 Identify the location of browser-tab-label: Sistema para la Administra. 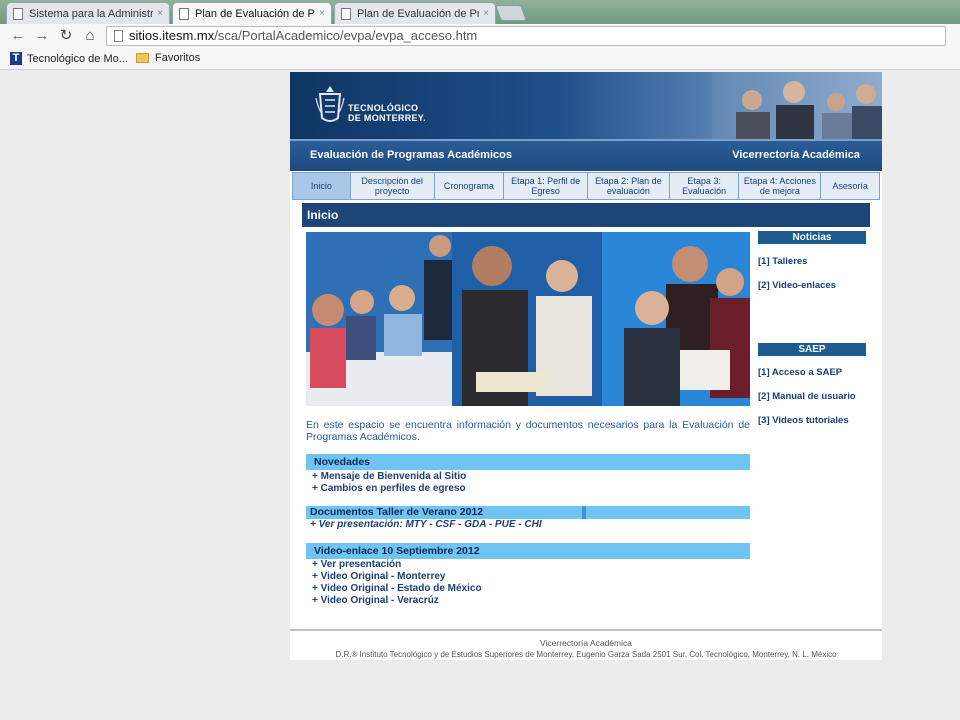
(91, 13).